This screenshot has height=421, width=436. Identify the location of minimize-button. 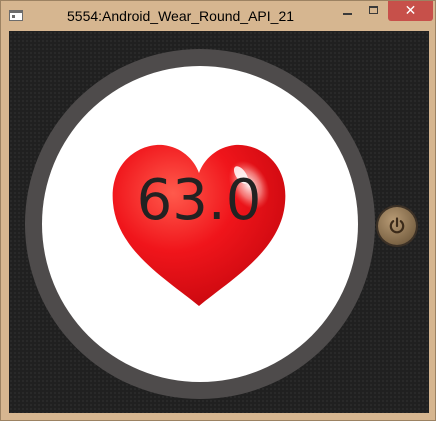
(348, 11).